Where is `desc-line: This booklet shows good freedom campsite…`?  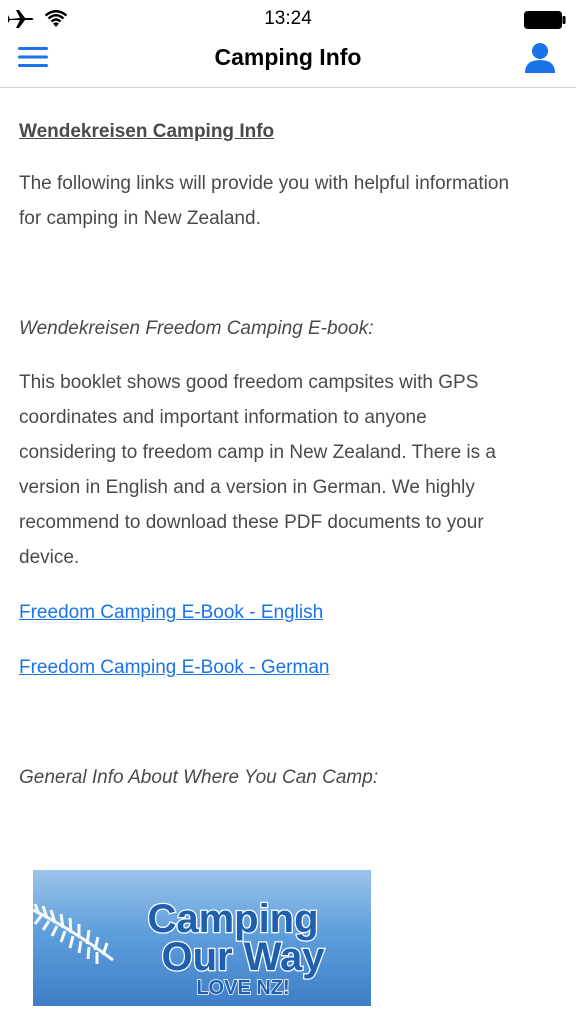
desc-line: This booklet shows good freedom campsite… is located at coordinates (249, 382).